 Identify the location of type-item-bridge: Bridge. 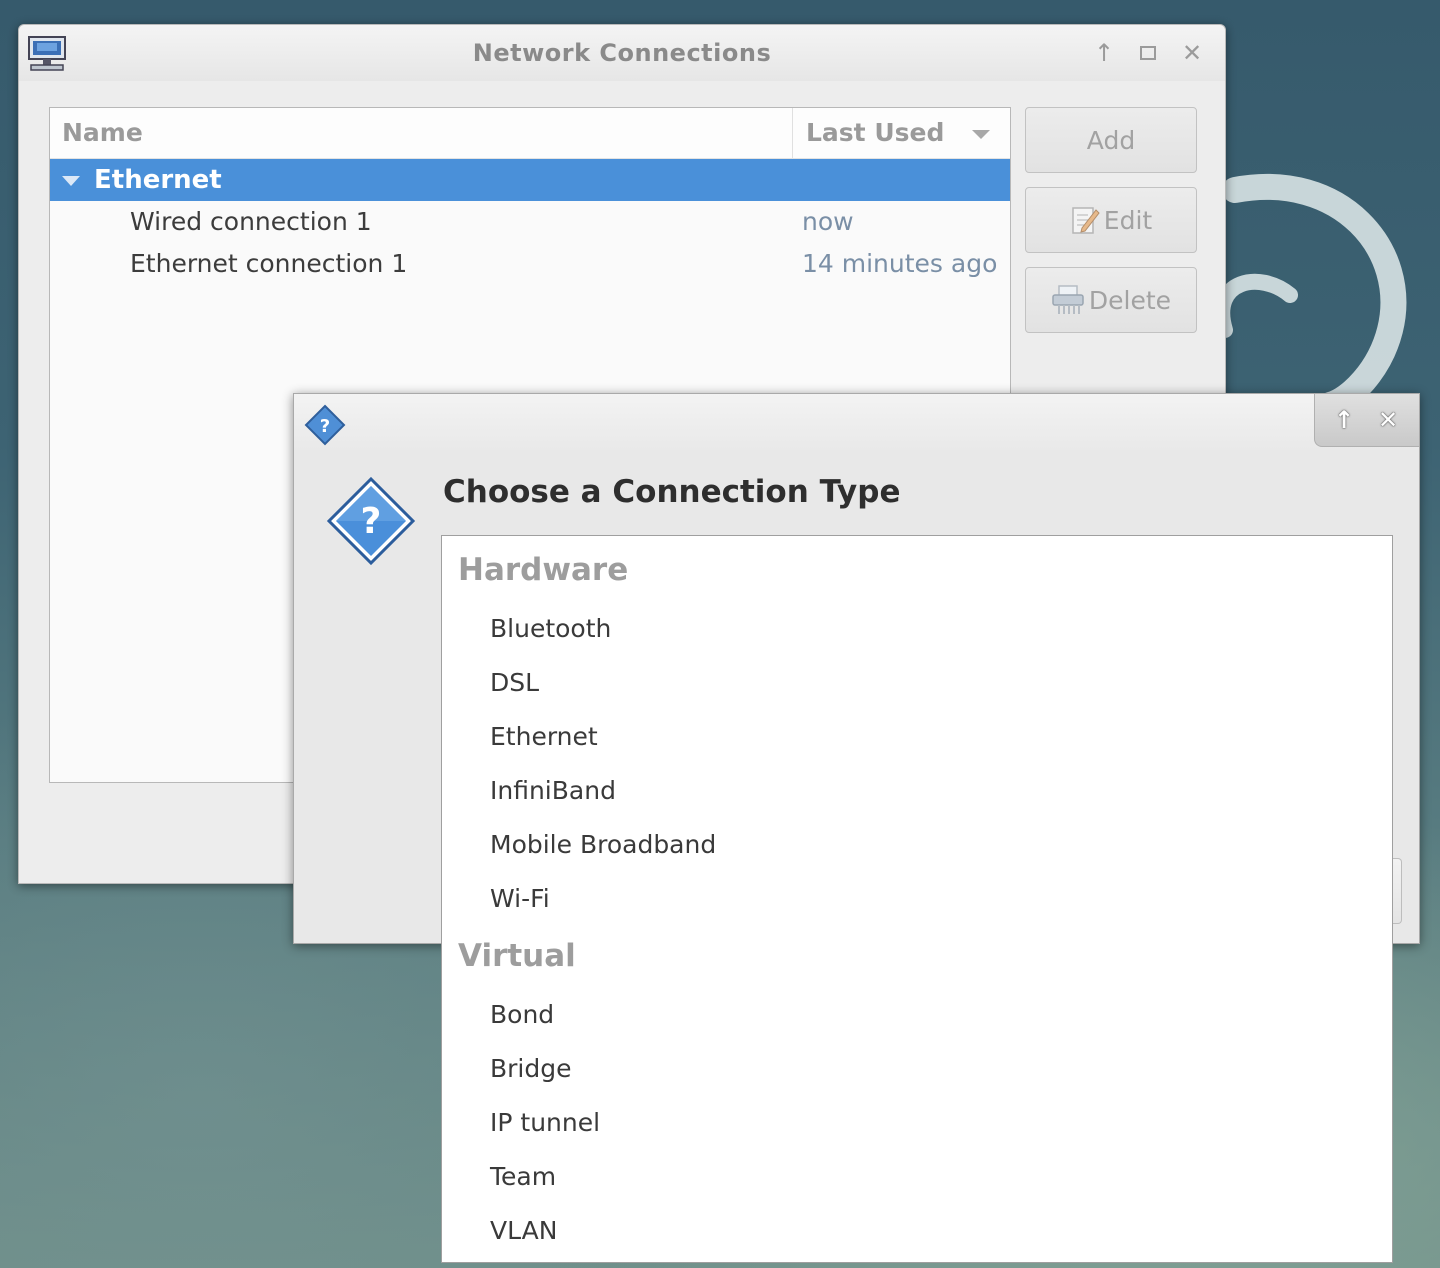
(531, 1068).